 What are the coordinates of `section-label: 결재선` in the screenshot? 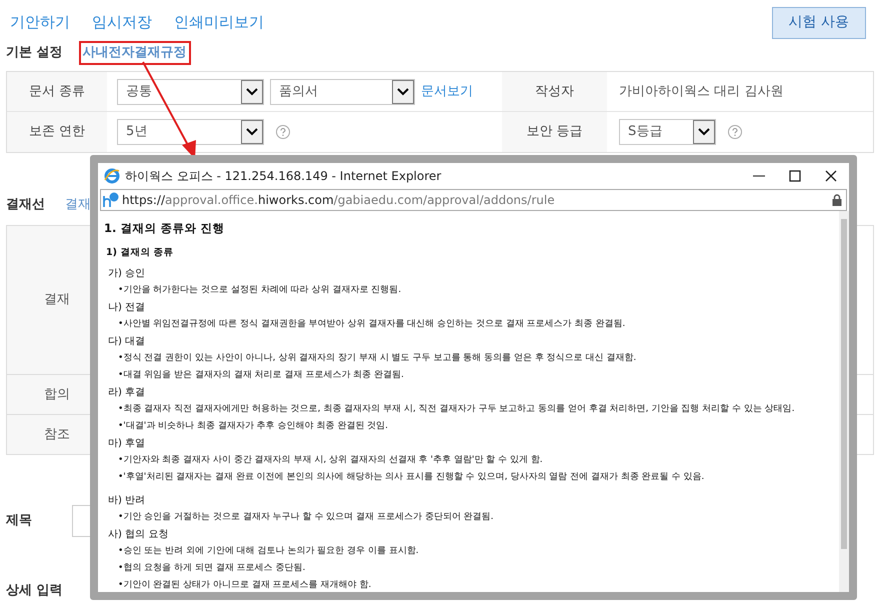 It's located at (25, 205).